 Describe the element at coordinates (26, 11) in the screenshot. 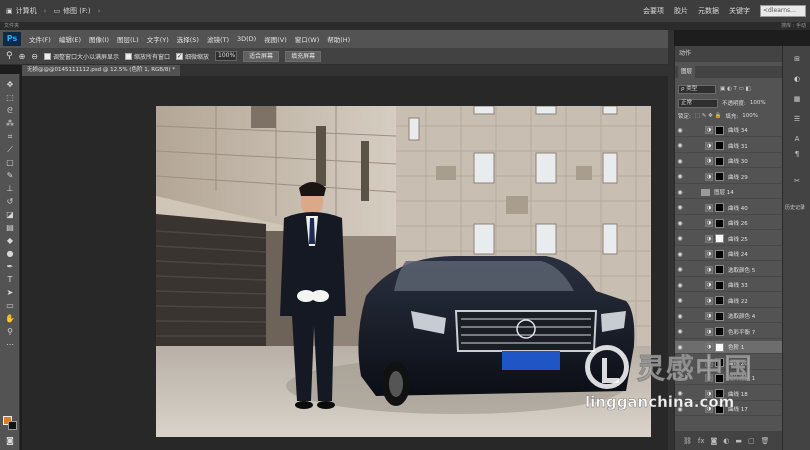

I see `crumb-computer: 计算机` at that location.